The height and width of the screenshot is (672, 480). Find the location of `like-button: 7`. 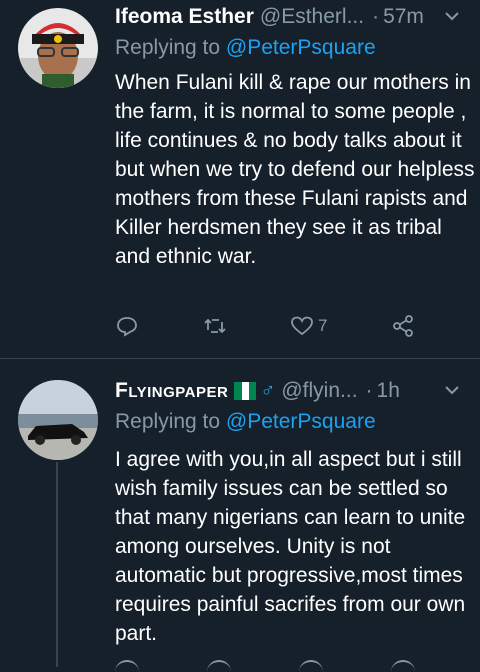

like-button: 7 is located at coordinates (308, 326).